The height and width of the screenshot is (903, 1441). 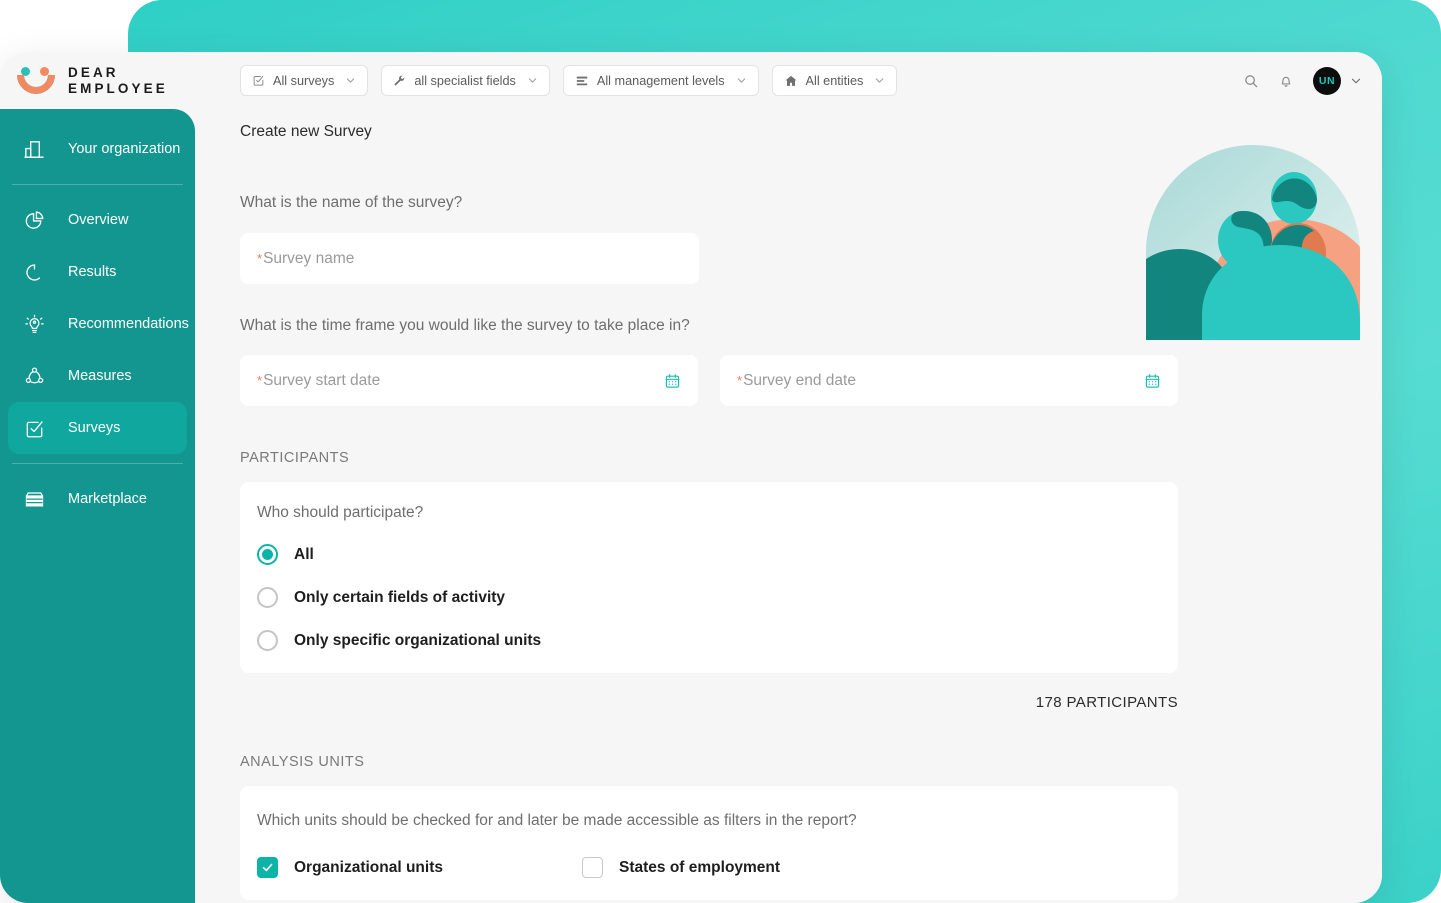 I want to click on survey-end-date-placeholder: Survey end date, so click(x=799, y=380).